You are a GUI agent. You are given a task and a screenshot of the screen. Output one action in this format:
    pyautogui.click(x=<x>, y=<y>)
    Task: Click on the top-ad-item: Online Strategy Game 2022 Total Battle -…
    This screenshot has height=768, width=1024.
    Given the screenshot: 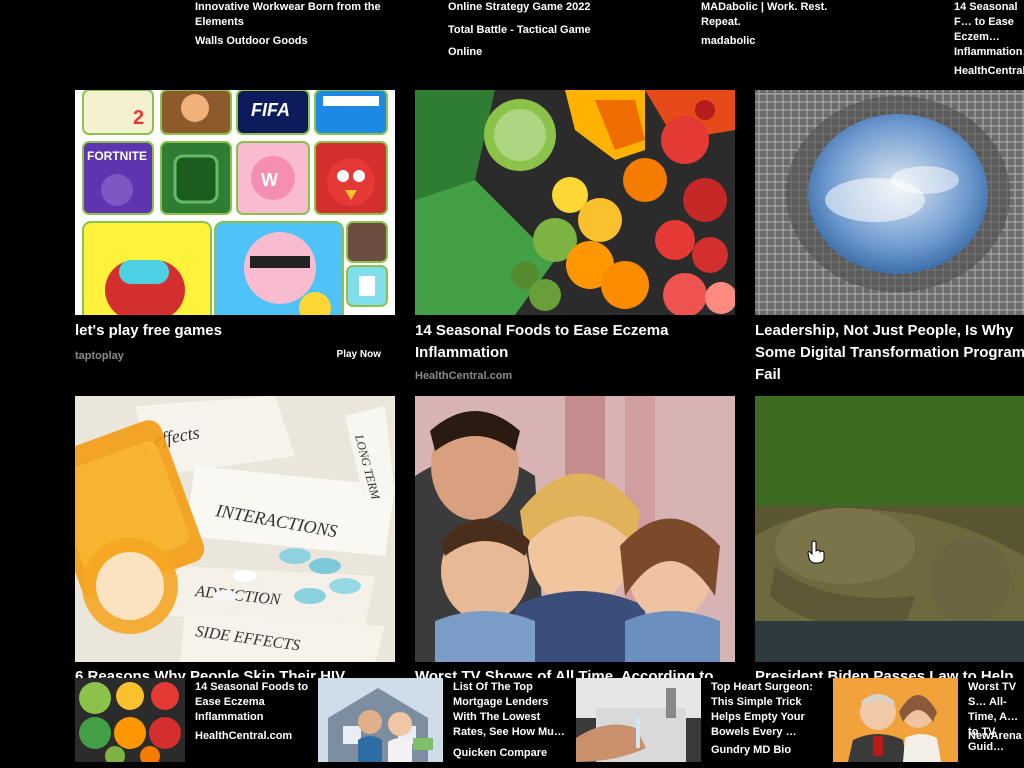 What is the action you would take?
    pyautogui.click(x=533, y=31)
    